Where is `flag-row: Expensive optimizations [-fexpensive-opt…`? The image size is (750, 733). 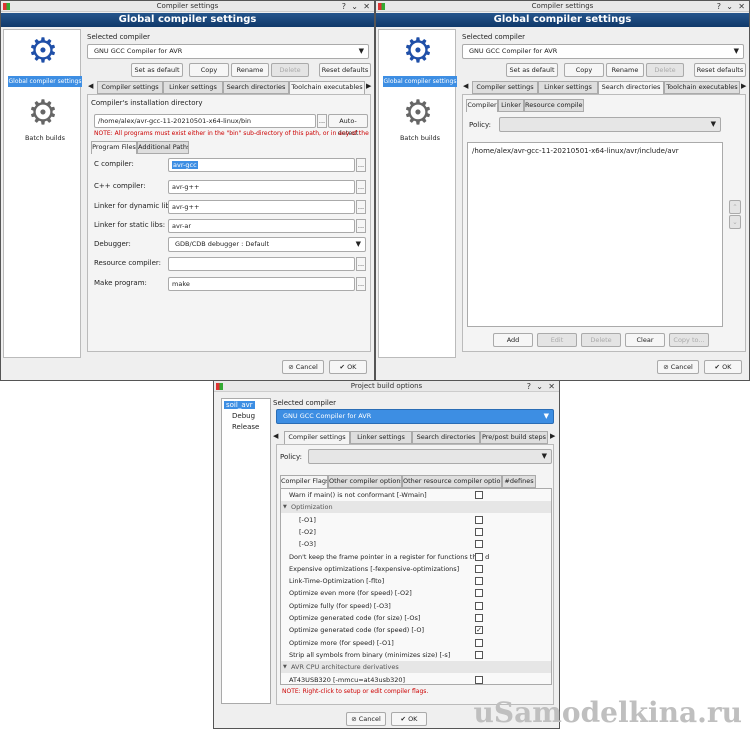
flag-row: Expensive optimizations [-fexpensive-opt… is located at coordinates (416, 569).